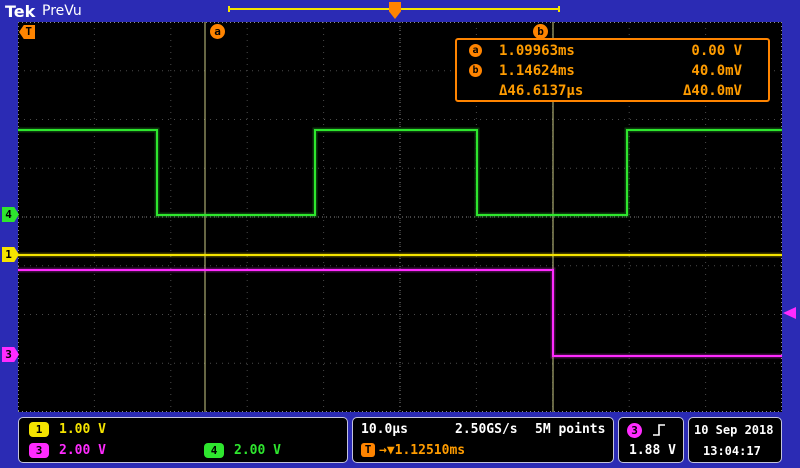 The width and height of the screenshot is (800, 468). I want to click on trigger-level-value: 1.88 V, so click(652, 450).